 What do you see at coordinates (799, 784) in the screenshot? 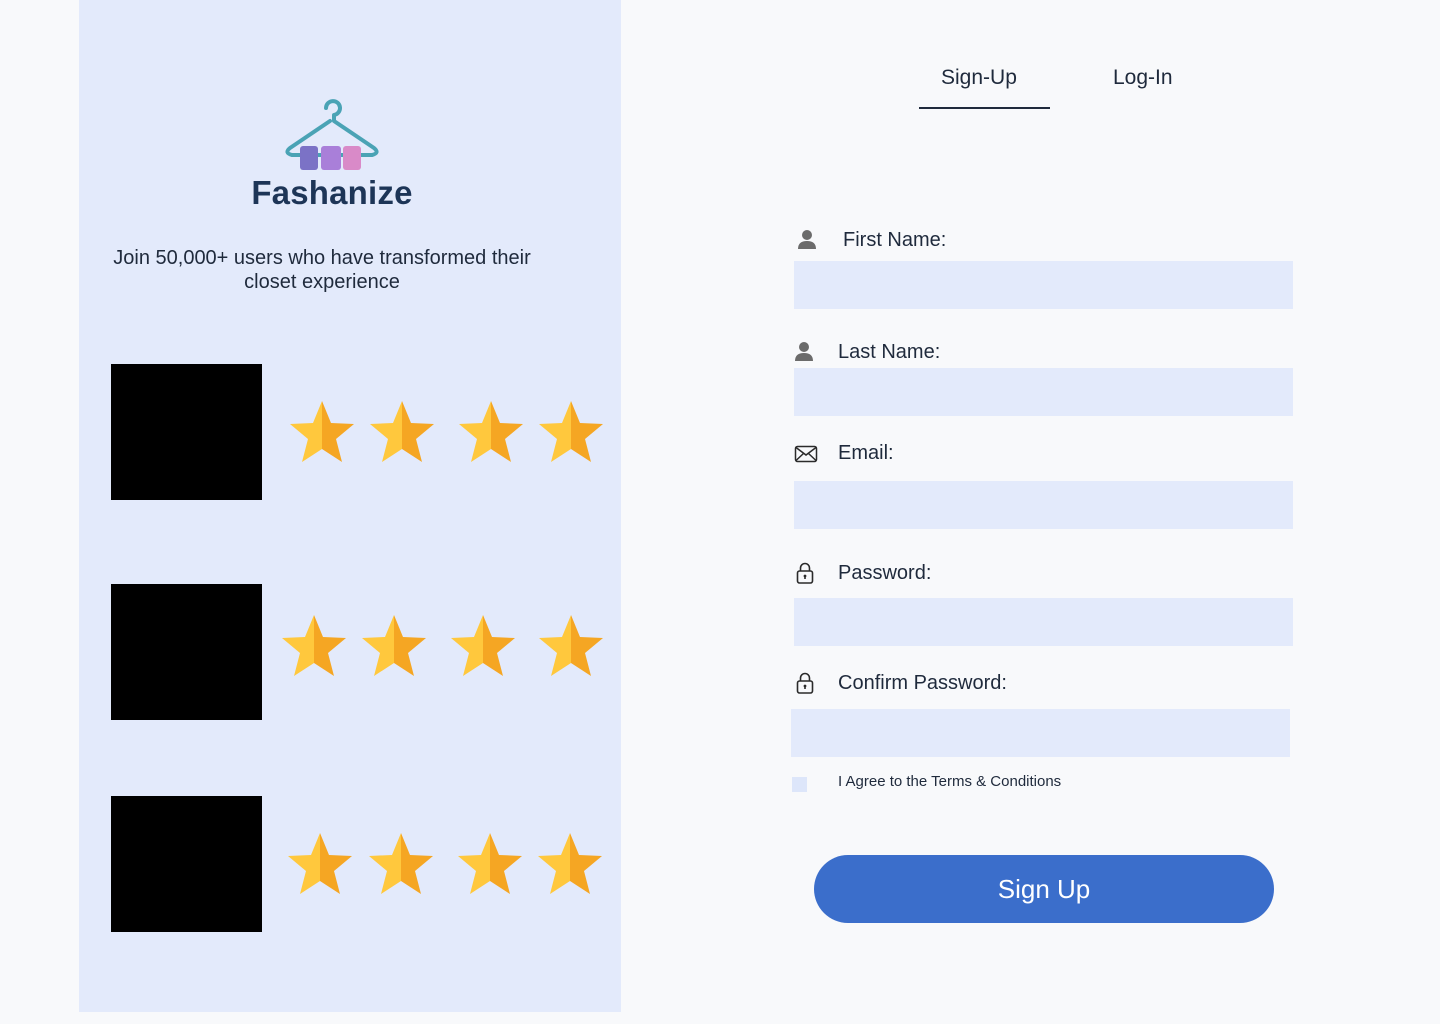
I see `terms-checkbox` at bounding box center [799, 784].